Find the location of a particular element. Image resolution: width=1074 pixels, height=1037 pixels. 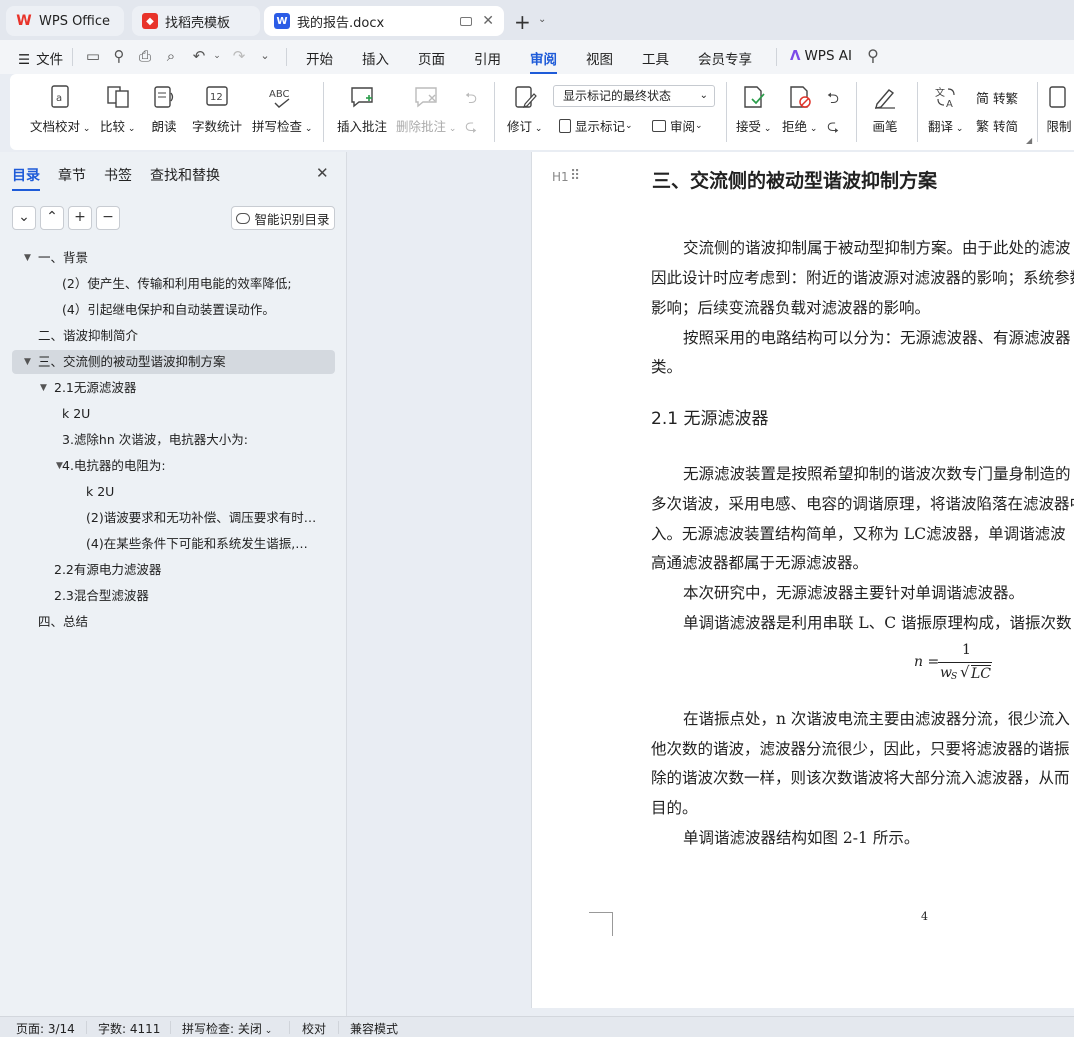

tab-document: W 我的报告.docx ✕ is located at coordinates (384, 21).